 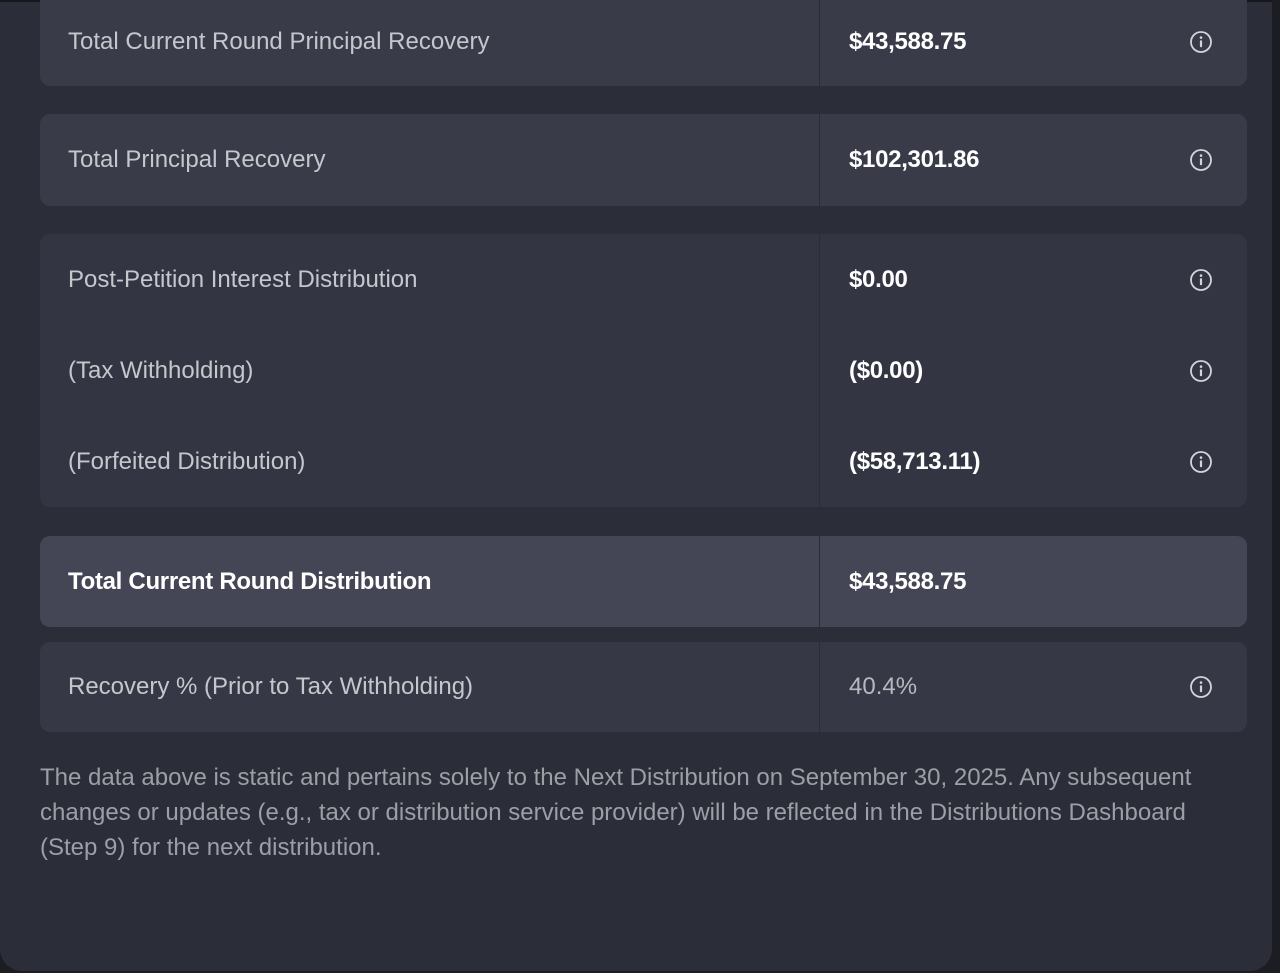 What do you see at coordinates (915, 461) in the screenshot?
I see `forfeited-distribution-value: ($58,713.11)` at bounding box center [915, 461].